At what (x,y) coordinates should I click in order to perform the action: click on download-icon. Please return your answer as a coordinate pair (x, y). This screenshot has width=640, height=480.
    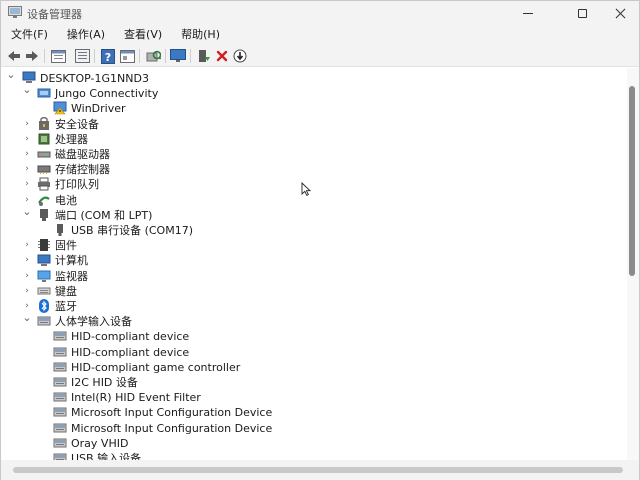
    Looking at the image, I should click on (240, 56).